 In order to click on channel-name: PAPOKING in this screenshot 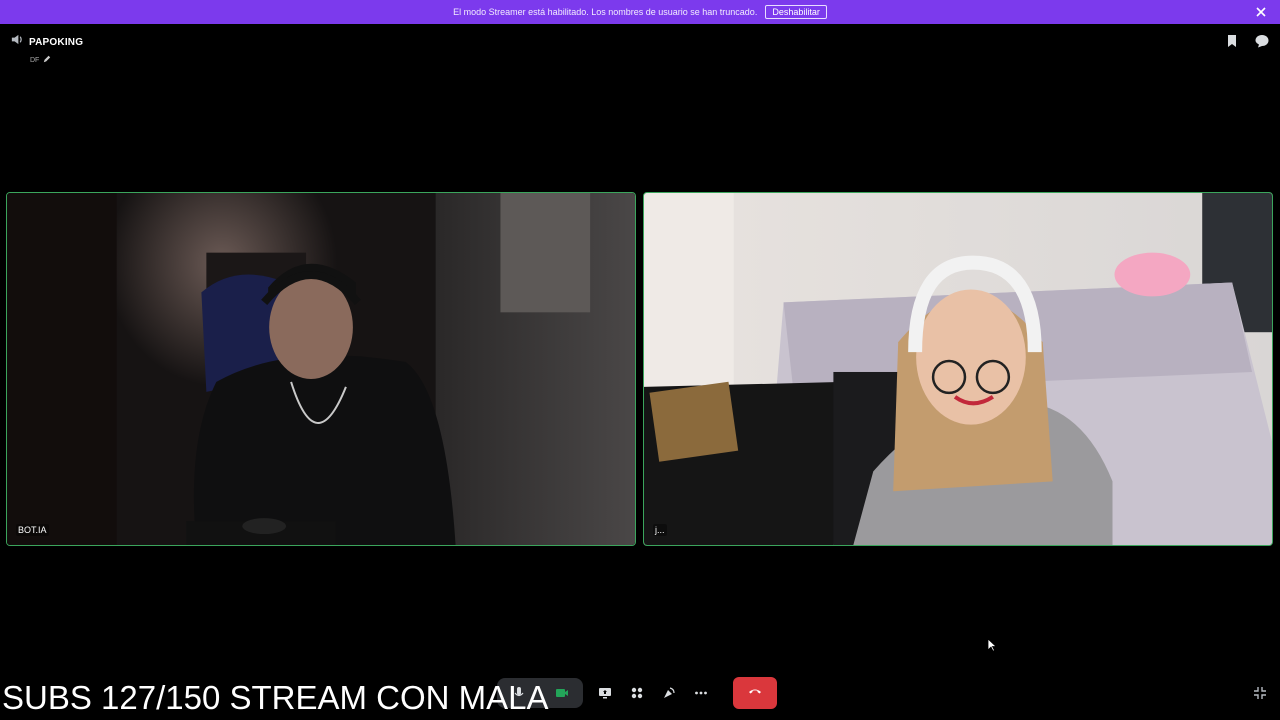, I will do `click(56, 42)`.